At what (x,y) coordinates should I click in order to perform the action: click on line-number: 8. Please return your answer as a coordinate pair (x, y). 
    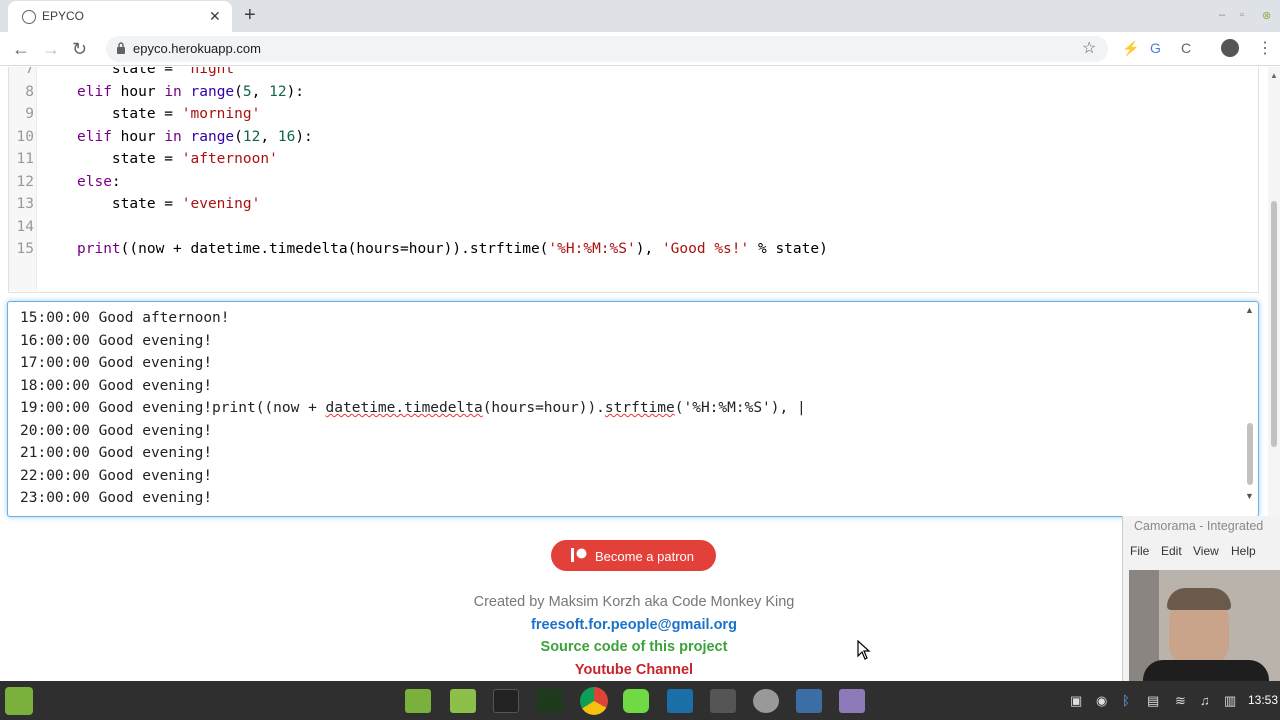
    Looking at the image, I should click on (29, 91).